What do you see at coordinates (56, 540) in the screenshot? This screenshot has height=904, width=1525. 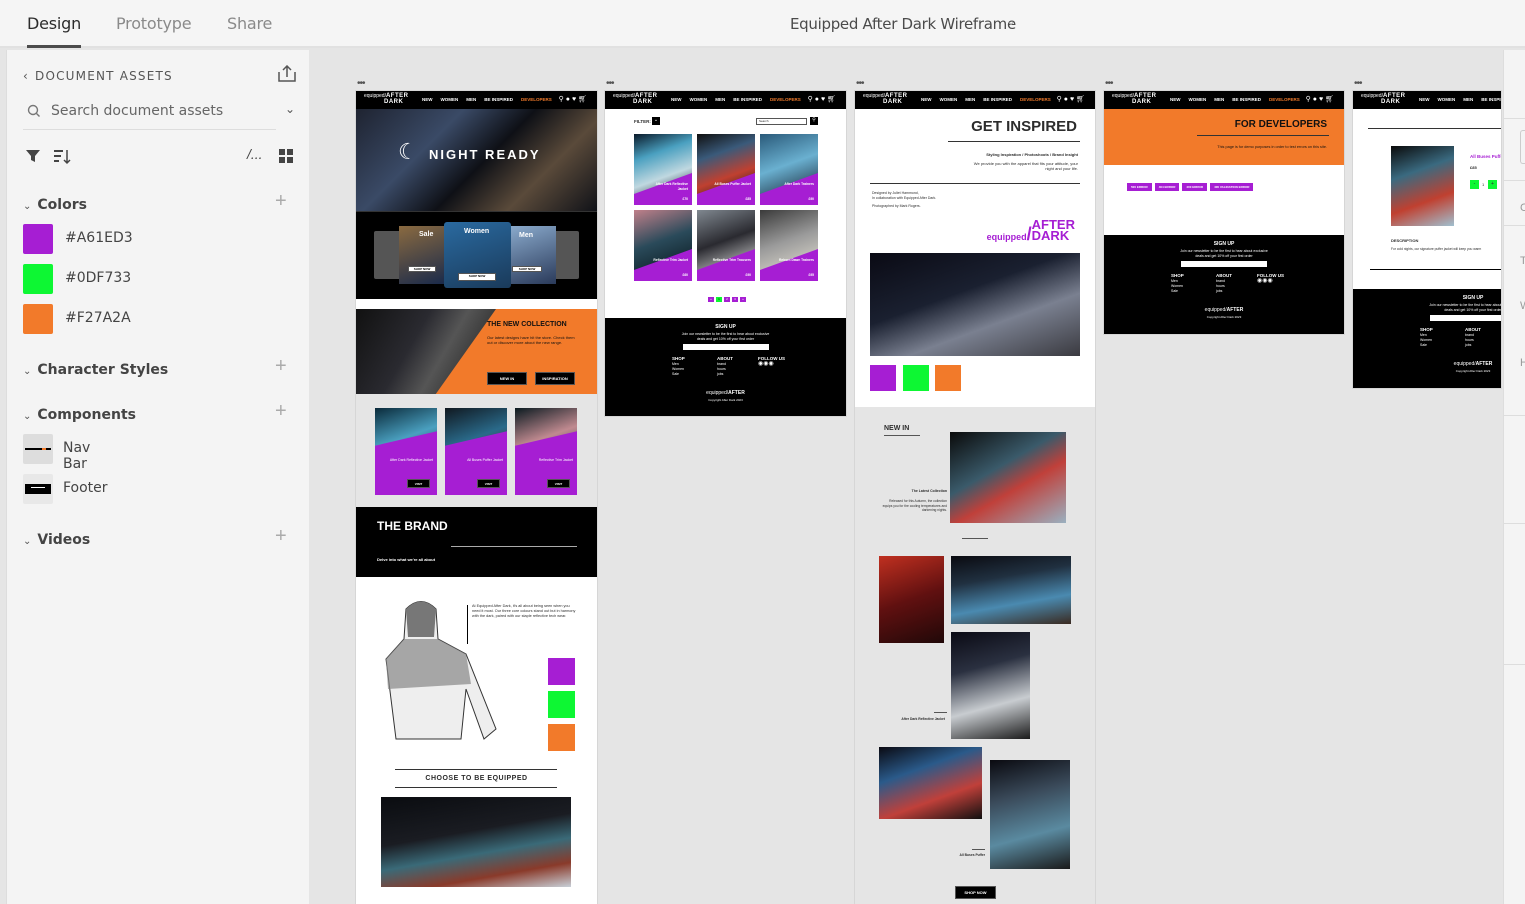 I see `videos-section-header: ⌄ Videos` at bounding box center [56, 540].